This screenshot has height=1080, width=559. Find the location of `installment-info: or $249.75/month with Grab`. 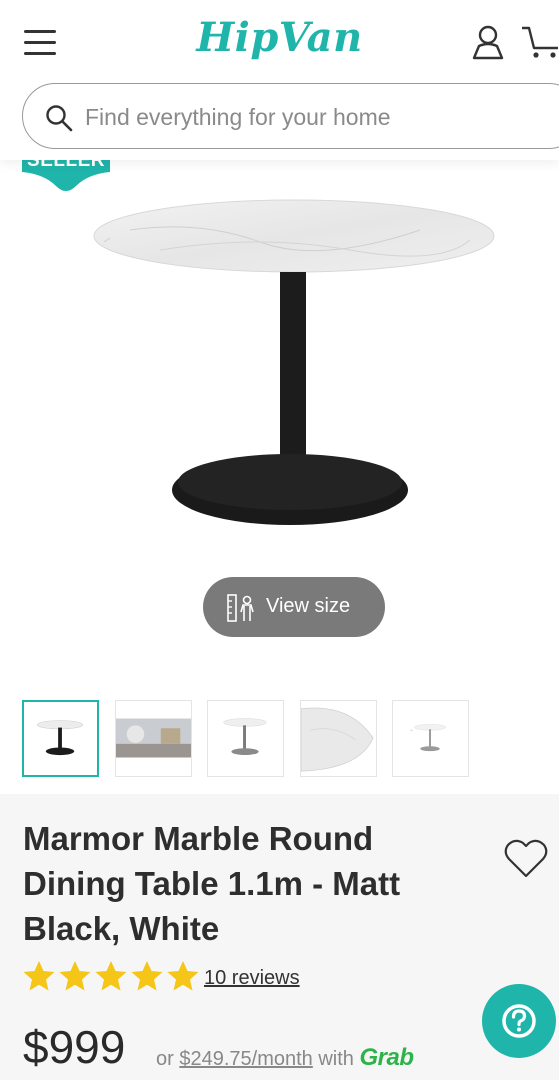

installment-info: or $249.75/month with Grab is located at coordinates (285, 1058).